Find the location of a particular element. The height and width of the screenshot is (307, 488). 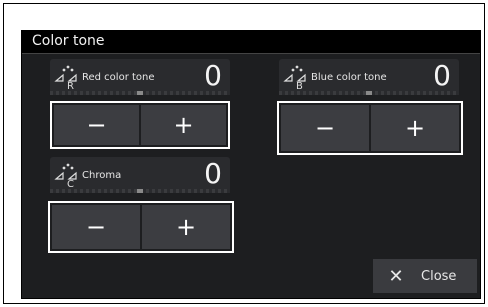

svg-text: R is located at coordinates (70, 85).